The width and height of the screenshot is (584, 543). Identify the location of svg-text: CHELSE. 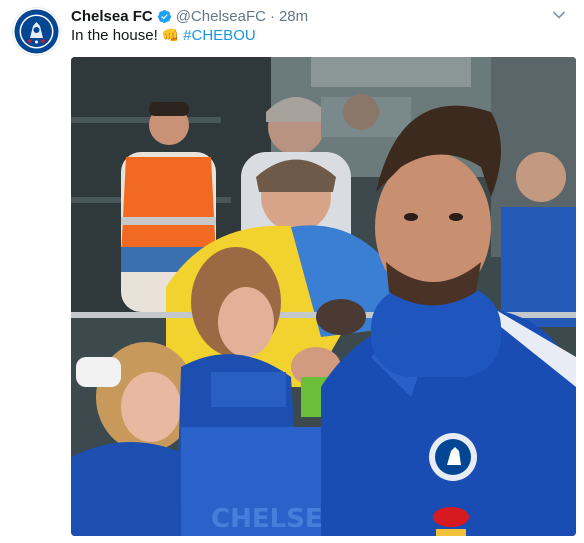
(267, 519).